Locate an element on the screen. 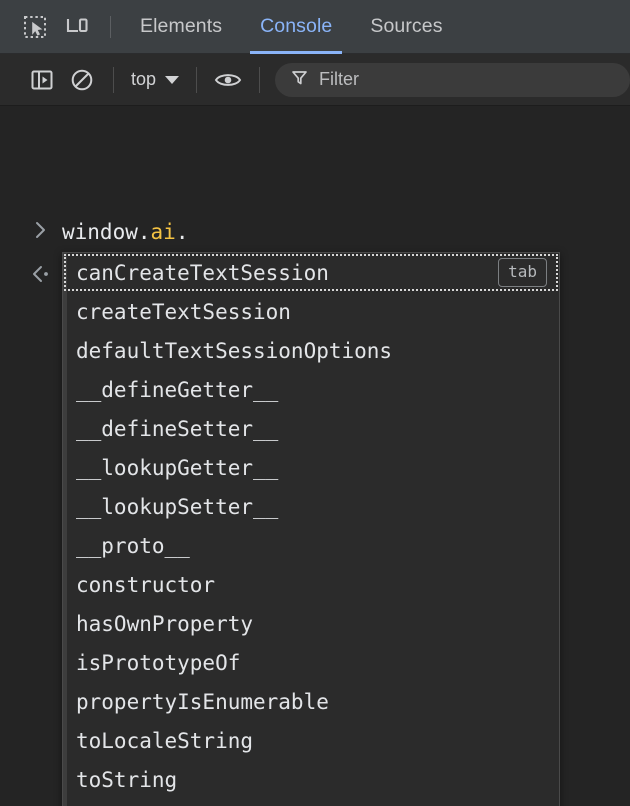 Image resolution: width=630 pixels, height=806 pixels. autocomplete-item: hasOwnProperty is located at coordinates (311, 623).